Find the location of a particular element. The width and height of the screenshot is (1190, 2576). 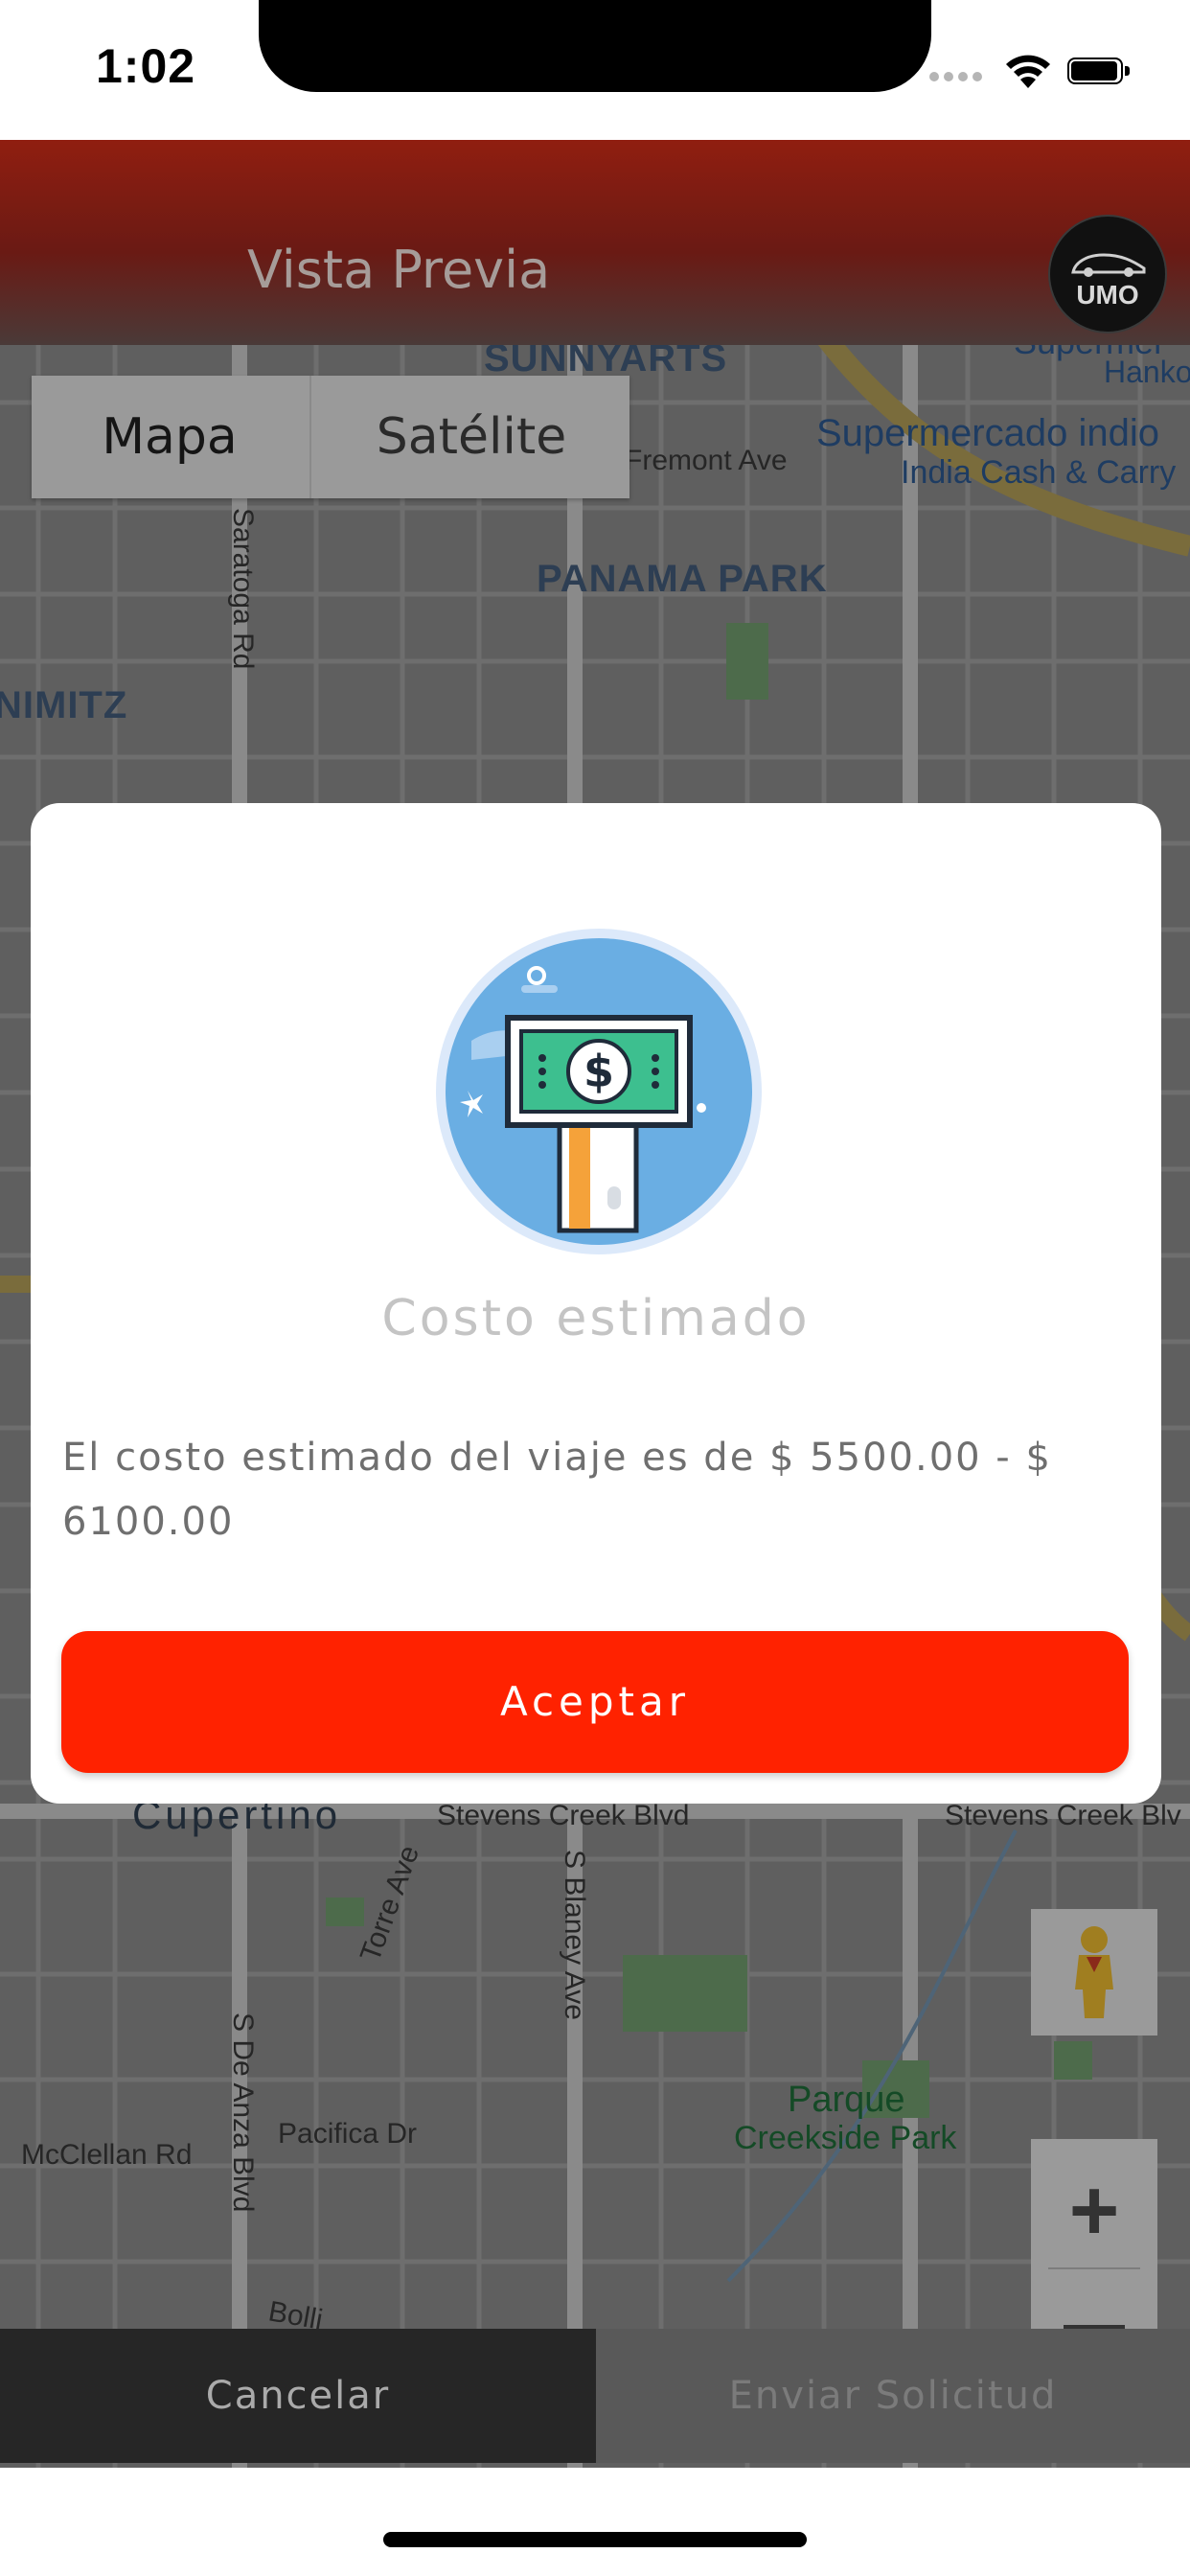

zoom-in-button: + is located at coordinates (1094, 2211).